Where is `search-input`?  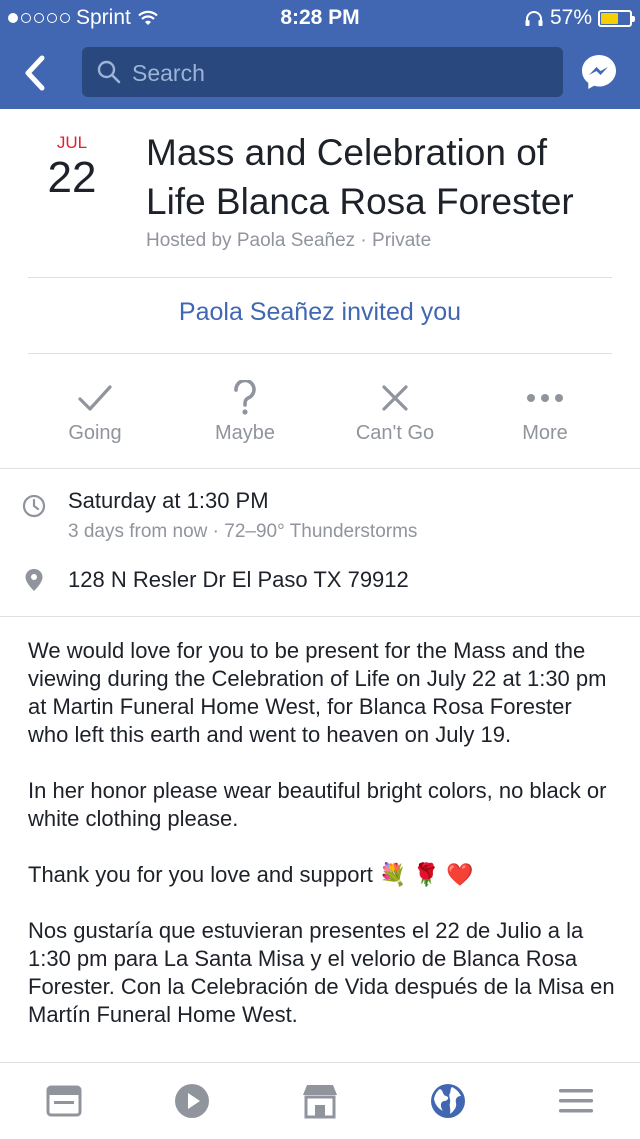
search-input is located at coordinates (342, 73).